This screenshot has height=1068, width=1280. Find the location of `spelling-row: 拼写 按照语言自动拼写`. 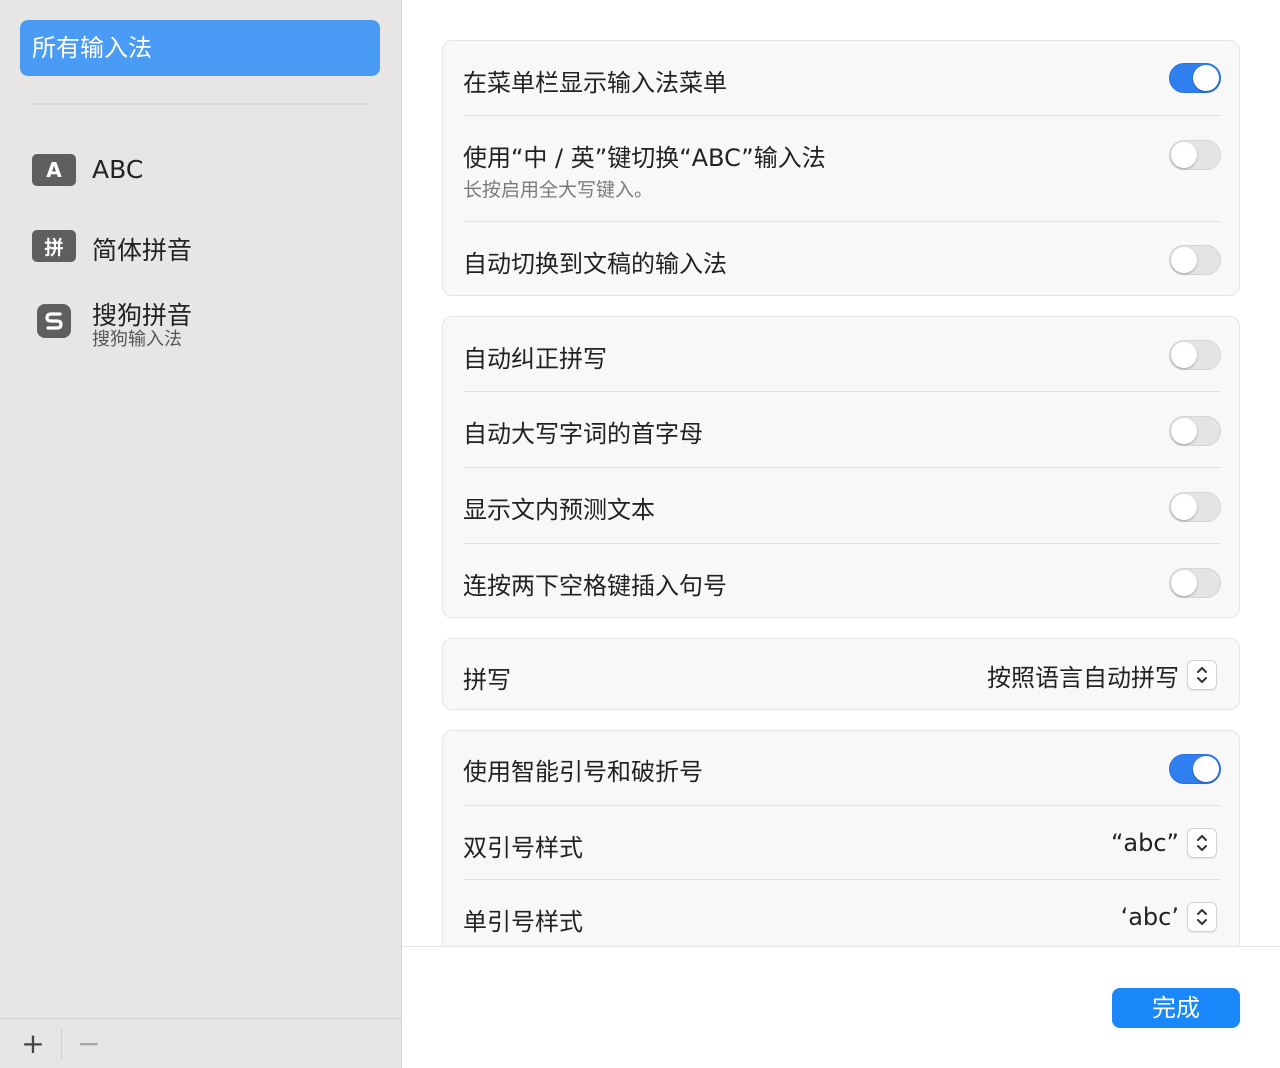

spelling-row: 拼写 按照语言自动拼写 is located at coordinates (842, 675).